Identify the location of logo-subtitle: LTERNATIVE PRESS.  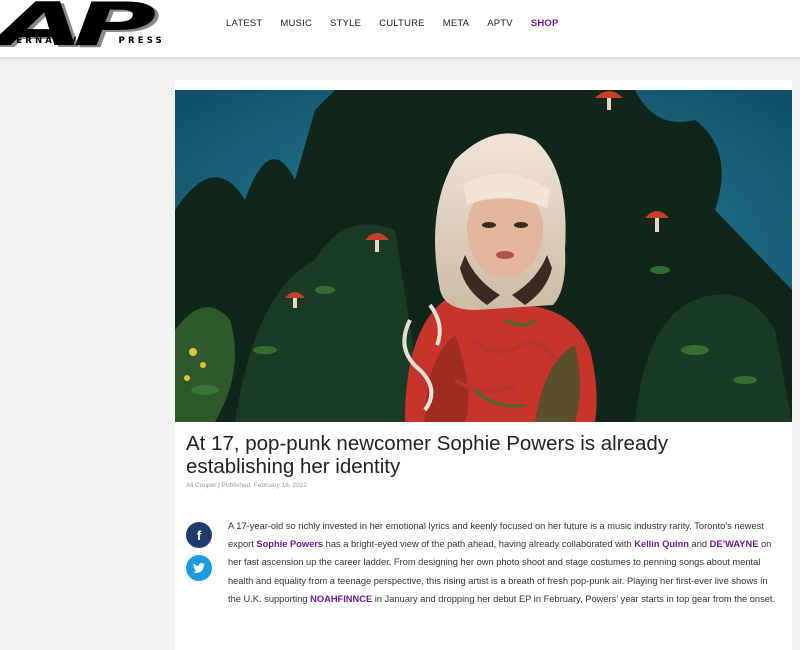
(100, 41).